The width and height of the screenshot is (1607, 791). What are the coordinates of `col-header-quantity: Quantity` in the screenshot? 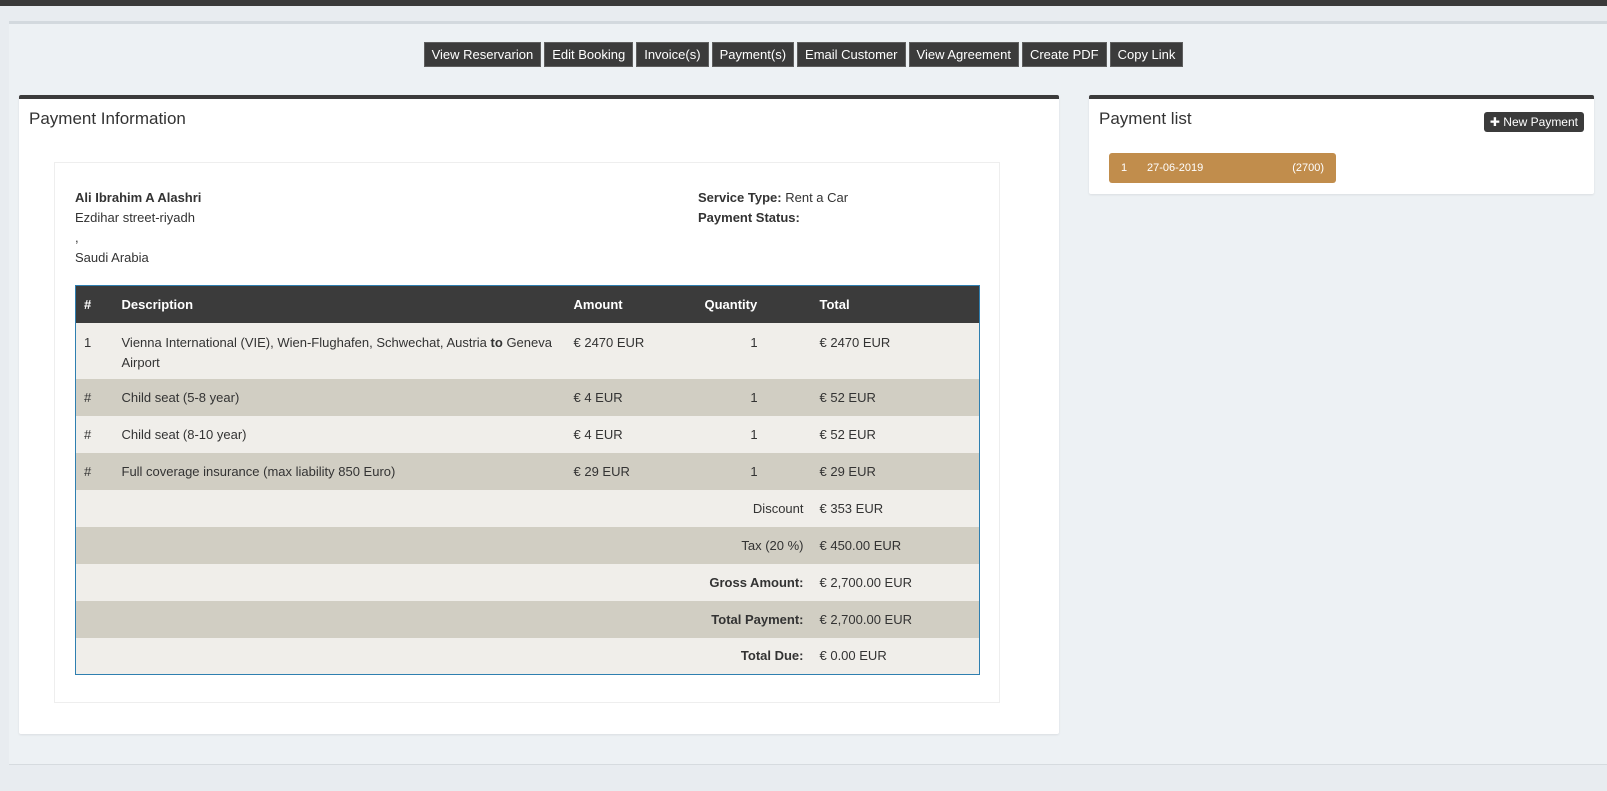 It's located at (754, 304).